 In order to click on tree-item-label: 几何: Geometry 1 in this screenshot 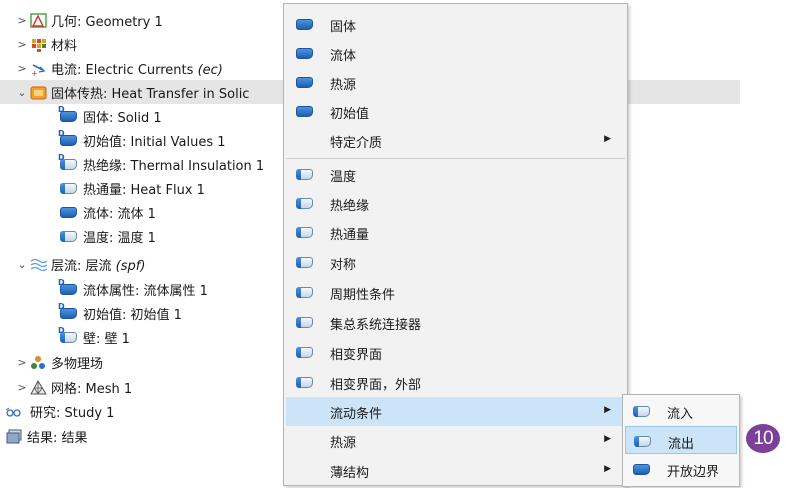, I will do `click(107, 22)`.